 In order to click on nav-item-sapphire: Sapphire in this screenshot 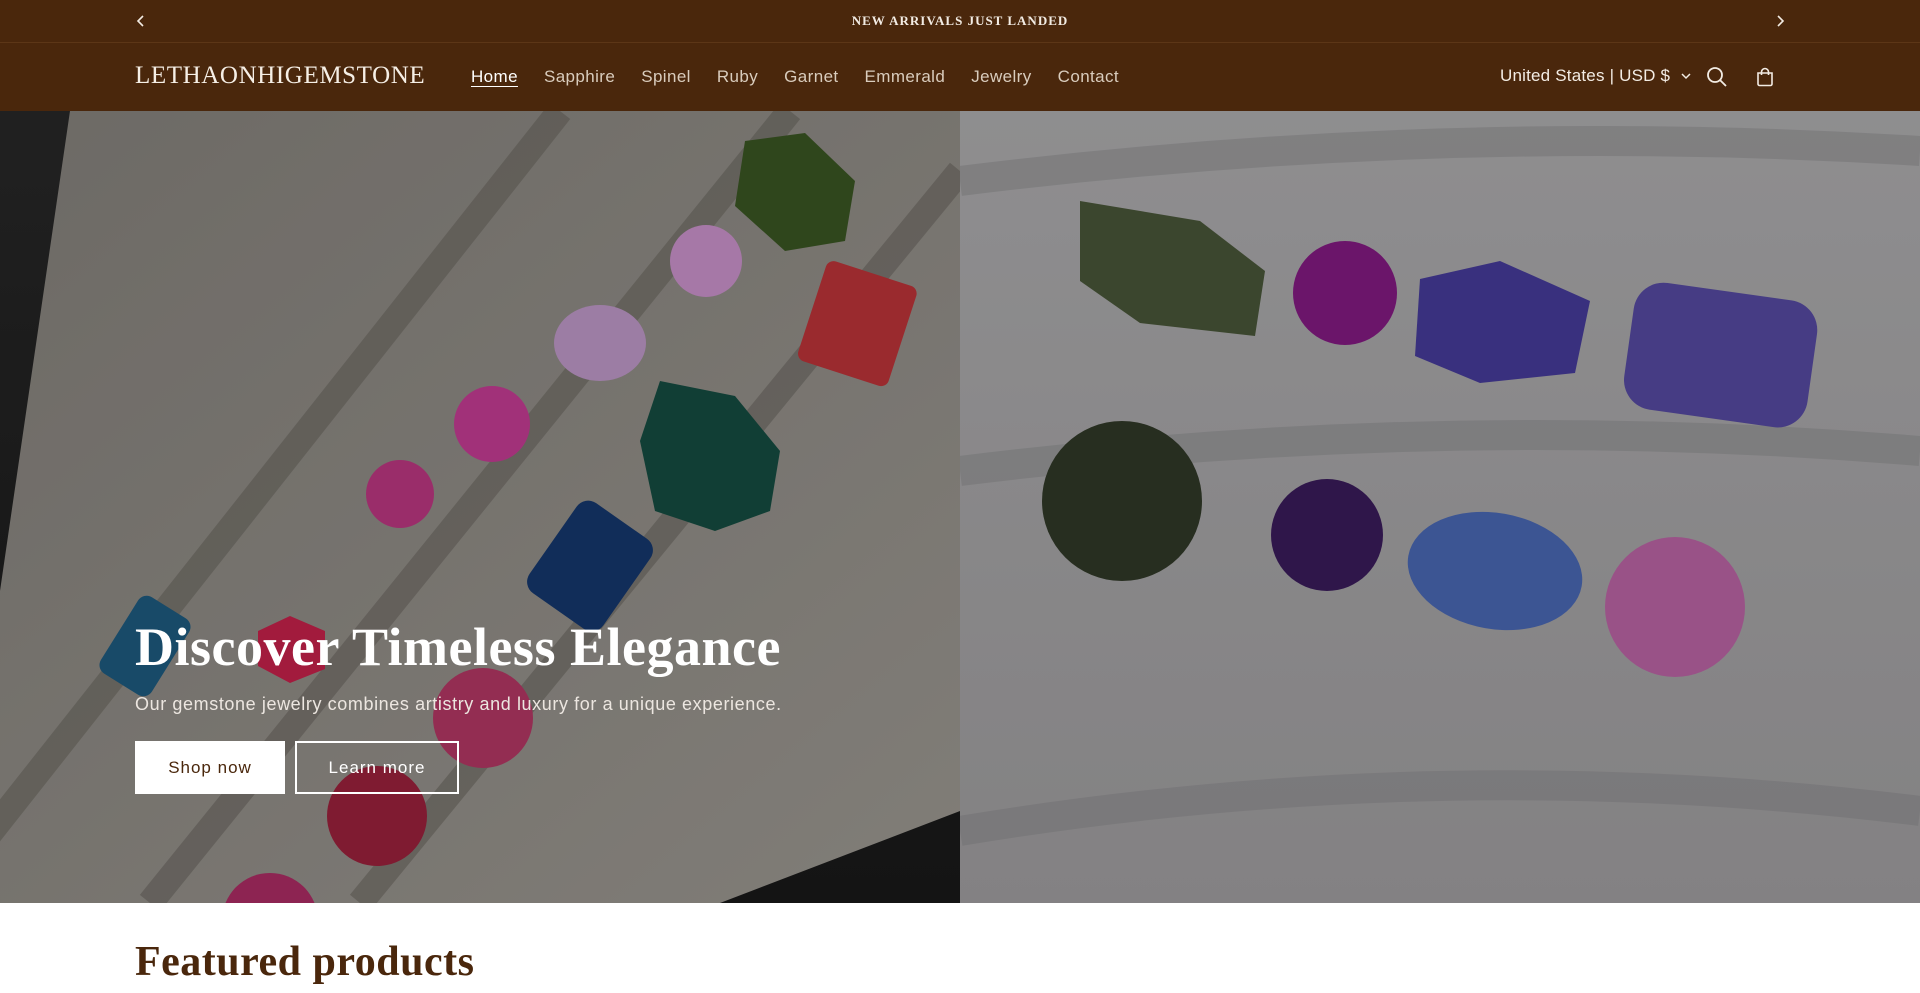, I will do `click(579, 77)`.